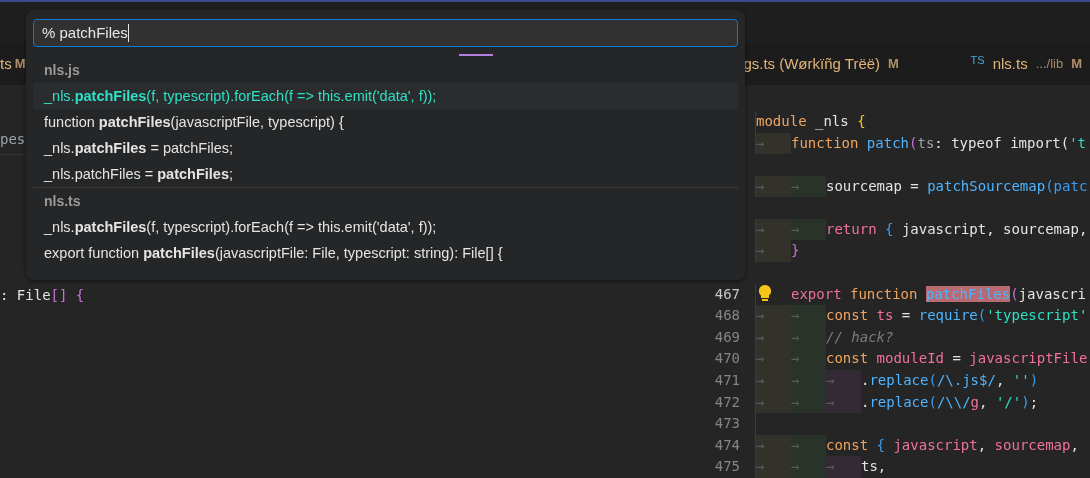 The image size is (1090, 478). What do you see at coordinates (977, 60) in the screenshot?
I see `typescript-file-icon: TS` at bounding box center [977, 60].